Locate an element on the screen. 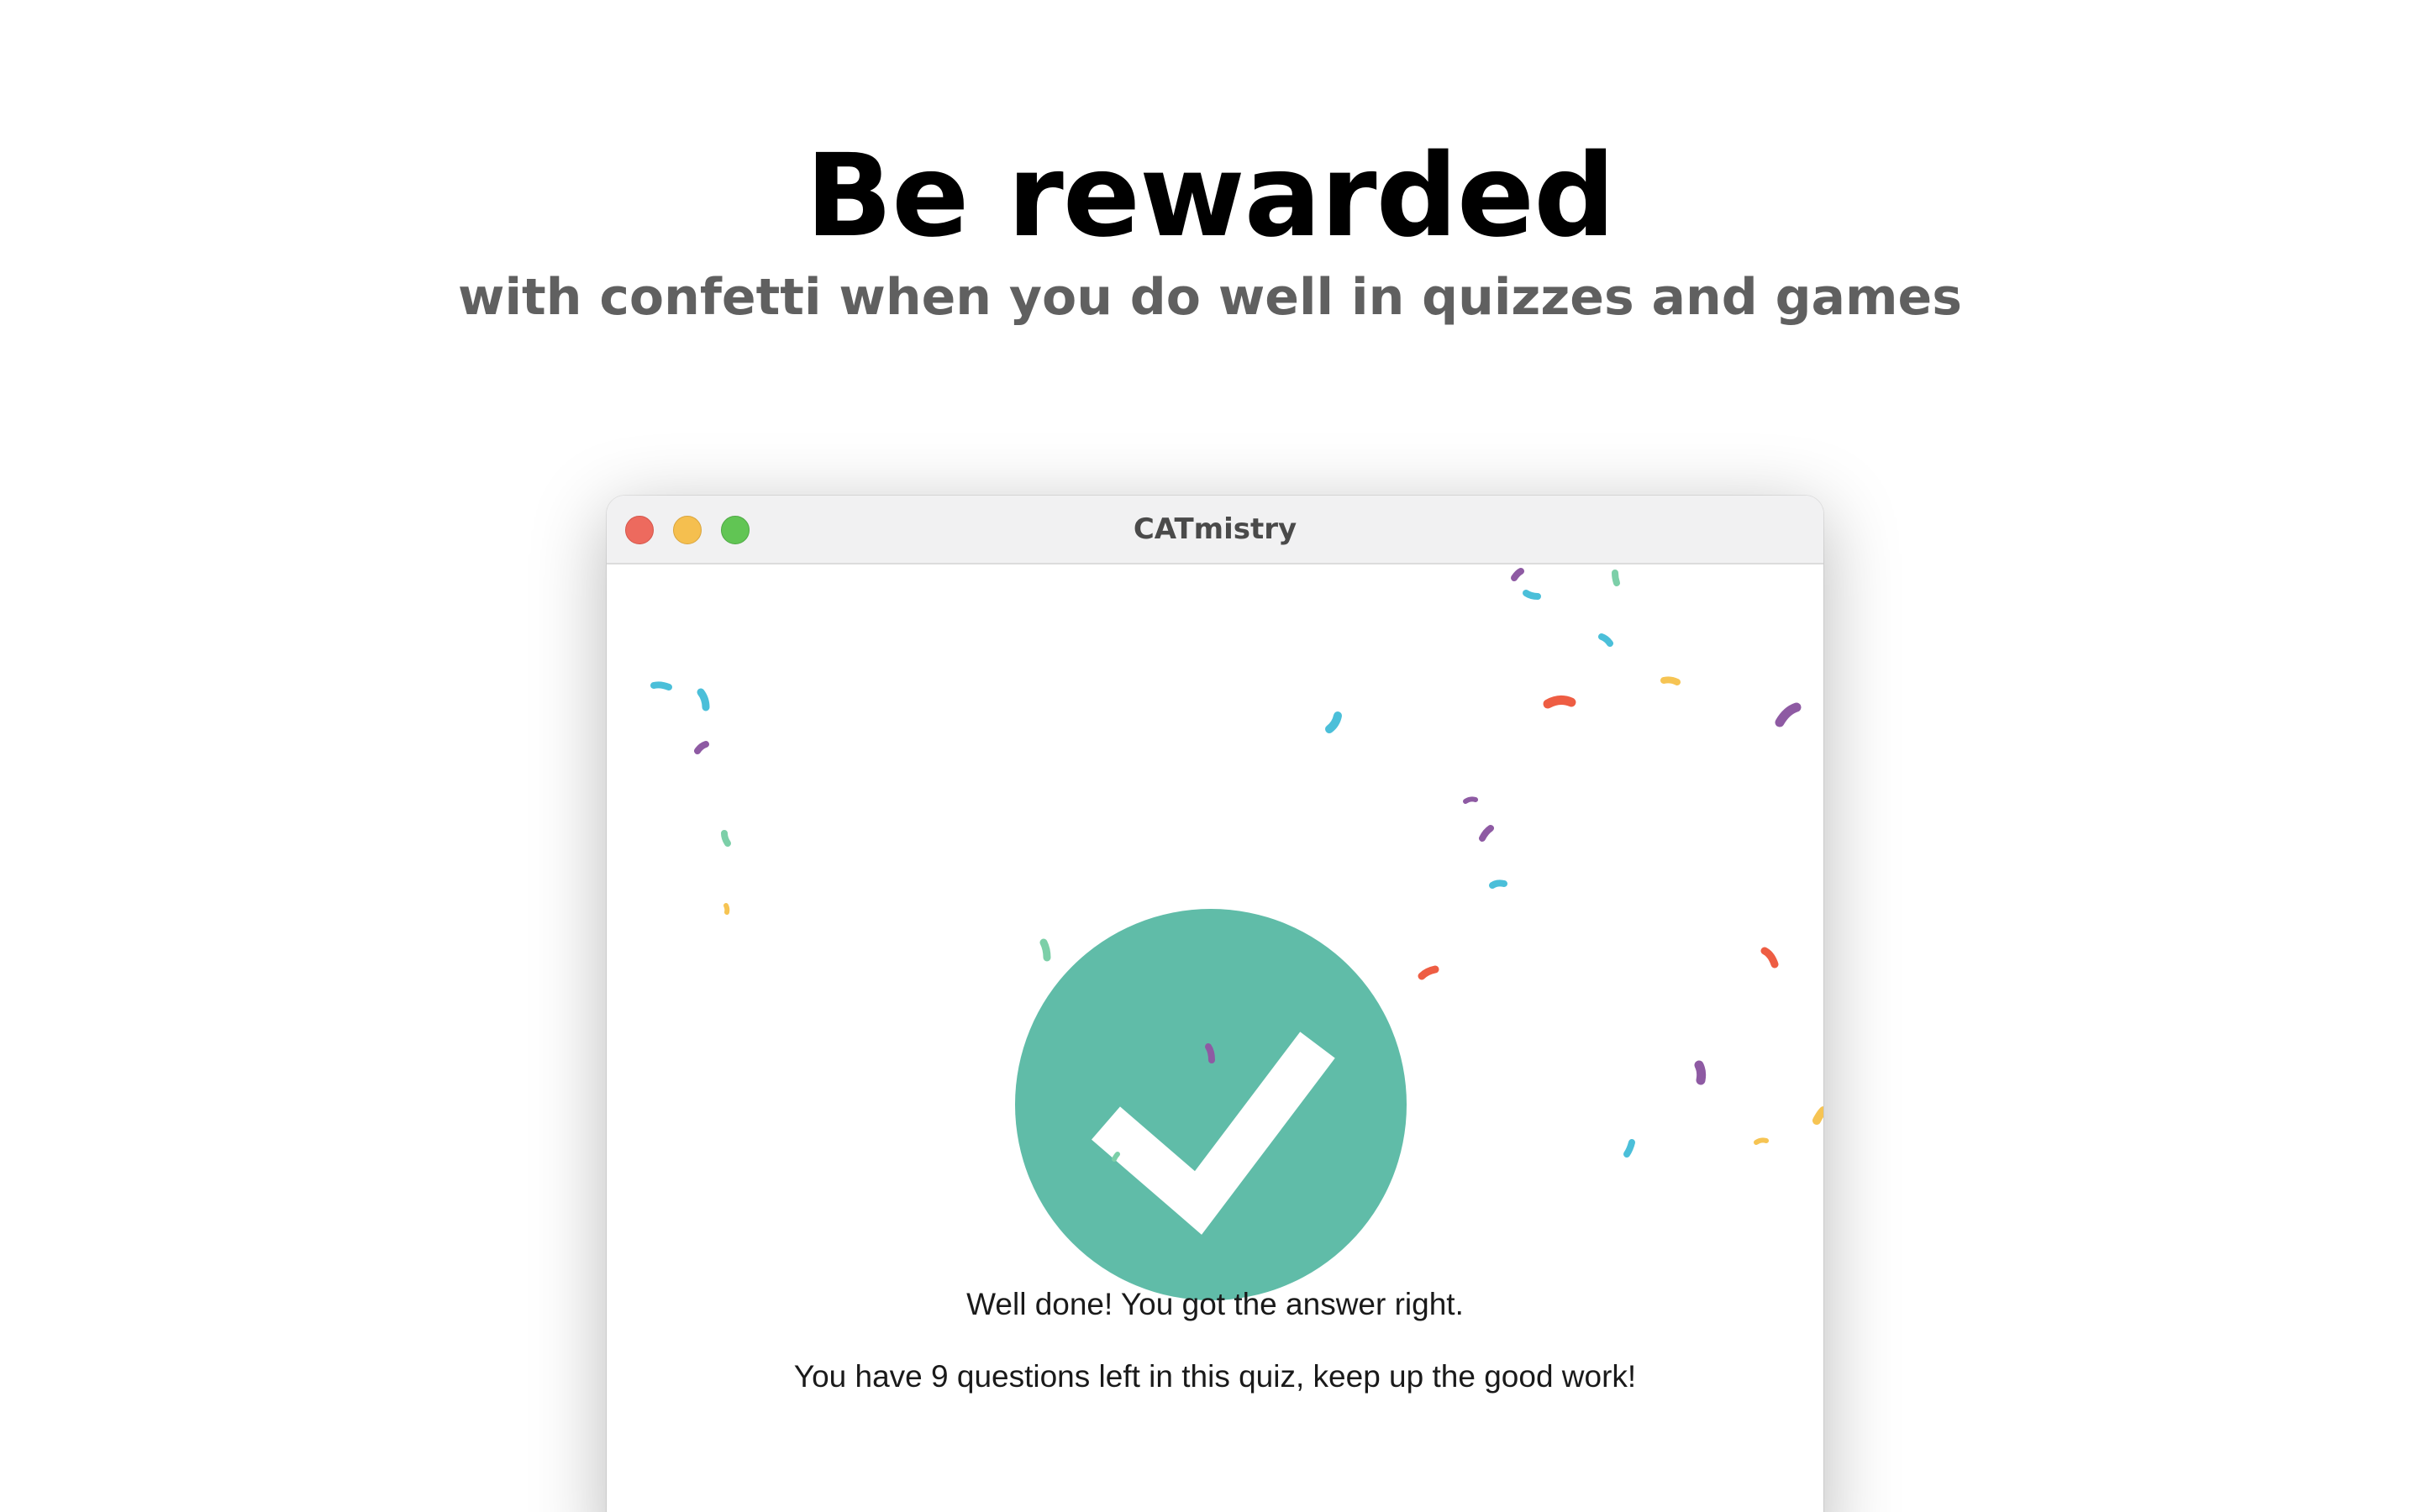 This screenshot has width=2420, height=1512. window-title: CATmistry is located at coordinates (1215, 529).